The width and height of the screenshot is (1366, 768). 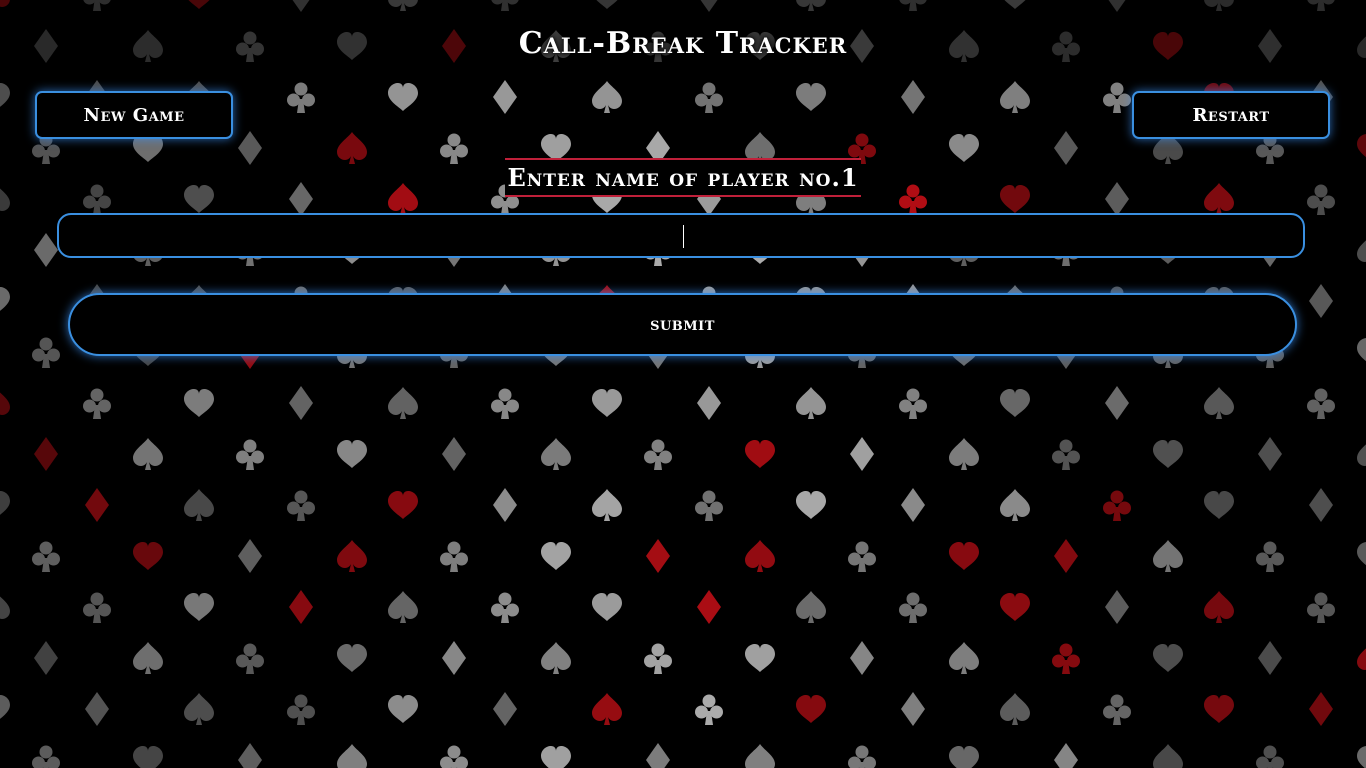 I want to click on text-caret, so click(x=683, y=236).